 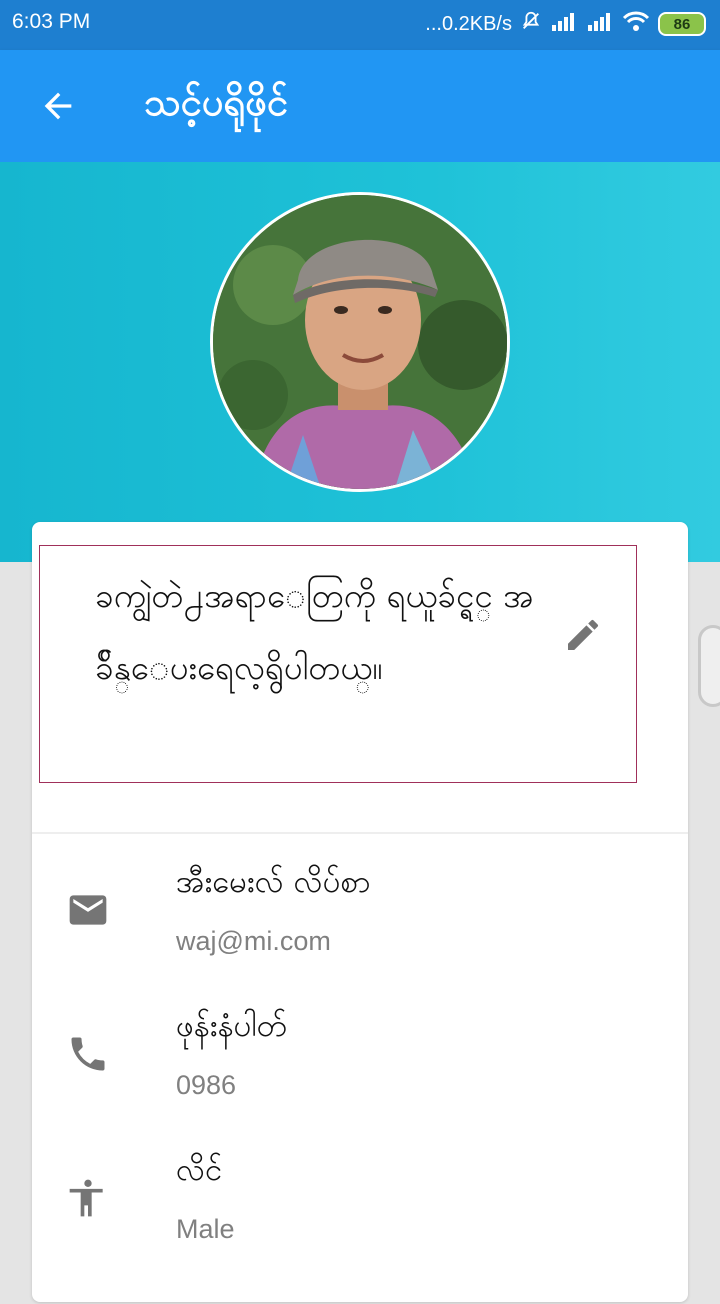 I want to click on page-title: သင့်ပရိုဖိုင်, so click(x=216, y=102).